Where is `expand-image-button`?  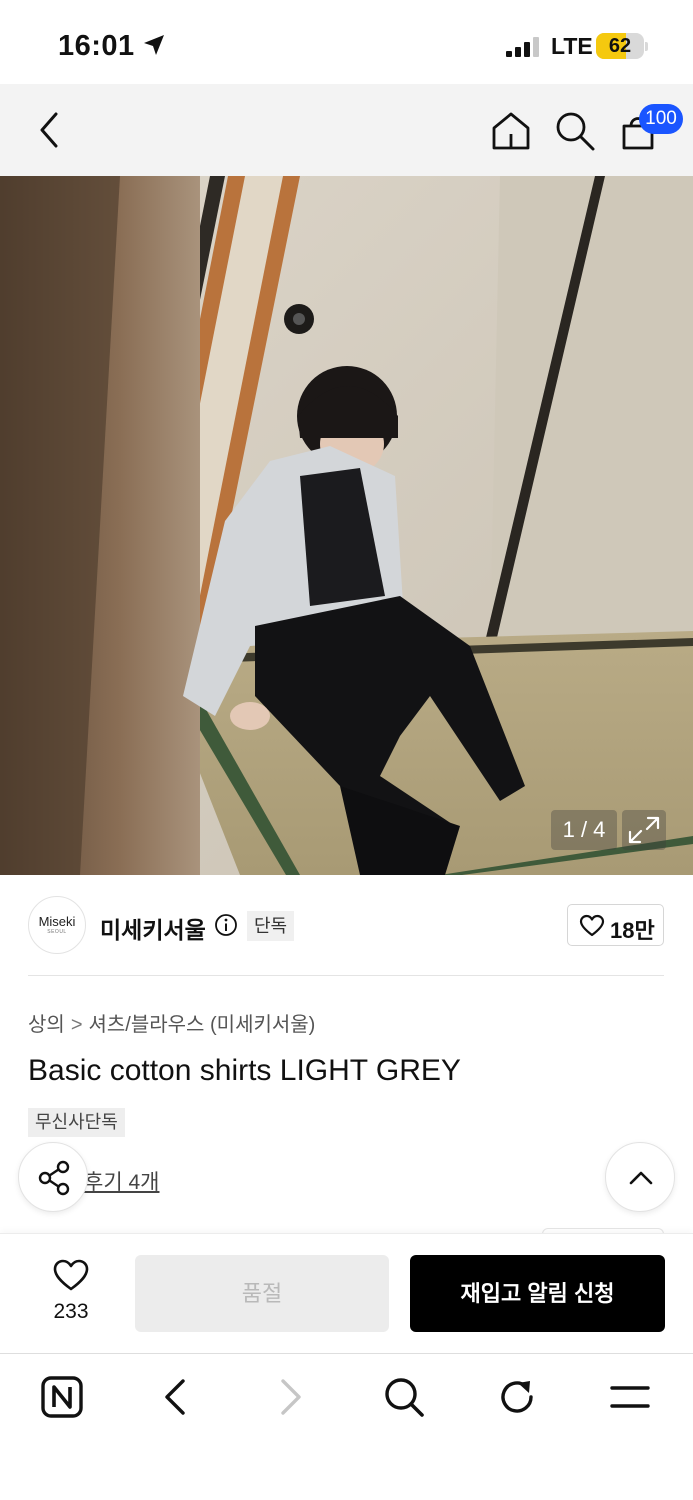 expand-image-button is located at coordinates (644, 830).